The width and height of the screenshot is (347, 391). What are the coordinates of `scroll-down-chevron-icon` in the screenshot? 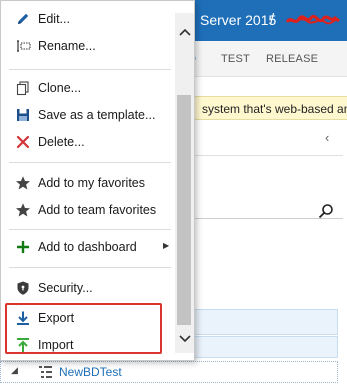 It's located at (184, 339).